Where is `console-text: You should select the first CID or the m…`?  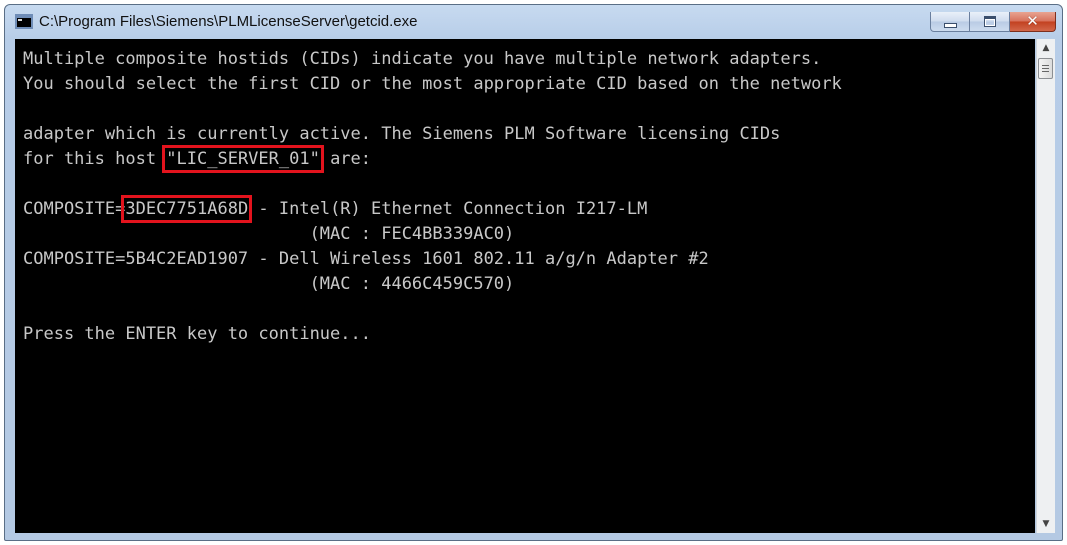
console-text: You should select the first CID or the m… is located at coordinates (432, 84).